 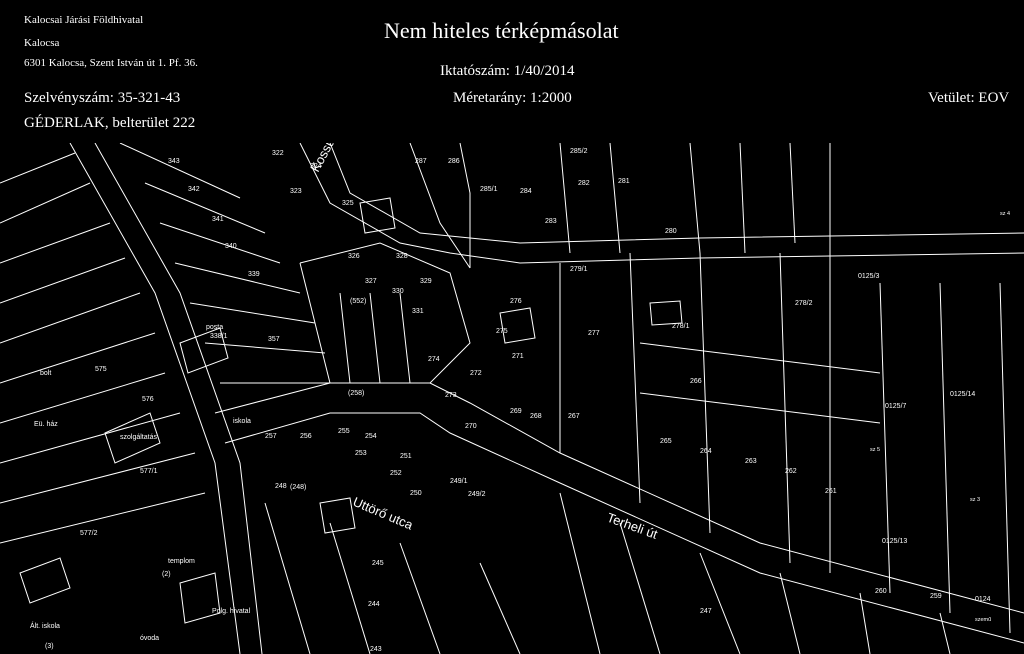 What do you see at coordinates (896, 406) in the screenshot?
I see `parcel-label: 0125/7` at bounding box center [896, 406].